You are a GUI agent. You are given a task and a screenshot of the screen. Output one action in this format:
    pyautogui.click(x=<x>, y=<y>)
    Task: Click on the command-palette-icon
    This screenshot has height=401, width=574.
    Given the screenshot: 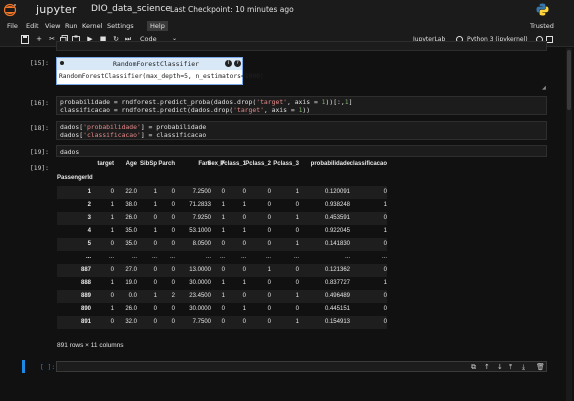 What is the action you would take?
    pyautogui.click(x=549, y=39)
    